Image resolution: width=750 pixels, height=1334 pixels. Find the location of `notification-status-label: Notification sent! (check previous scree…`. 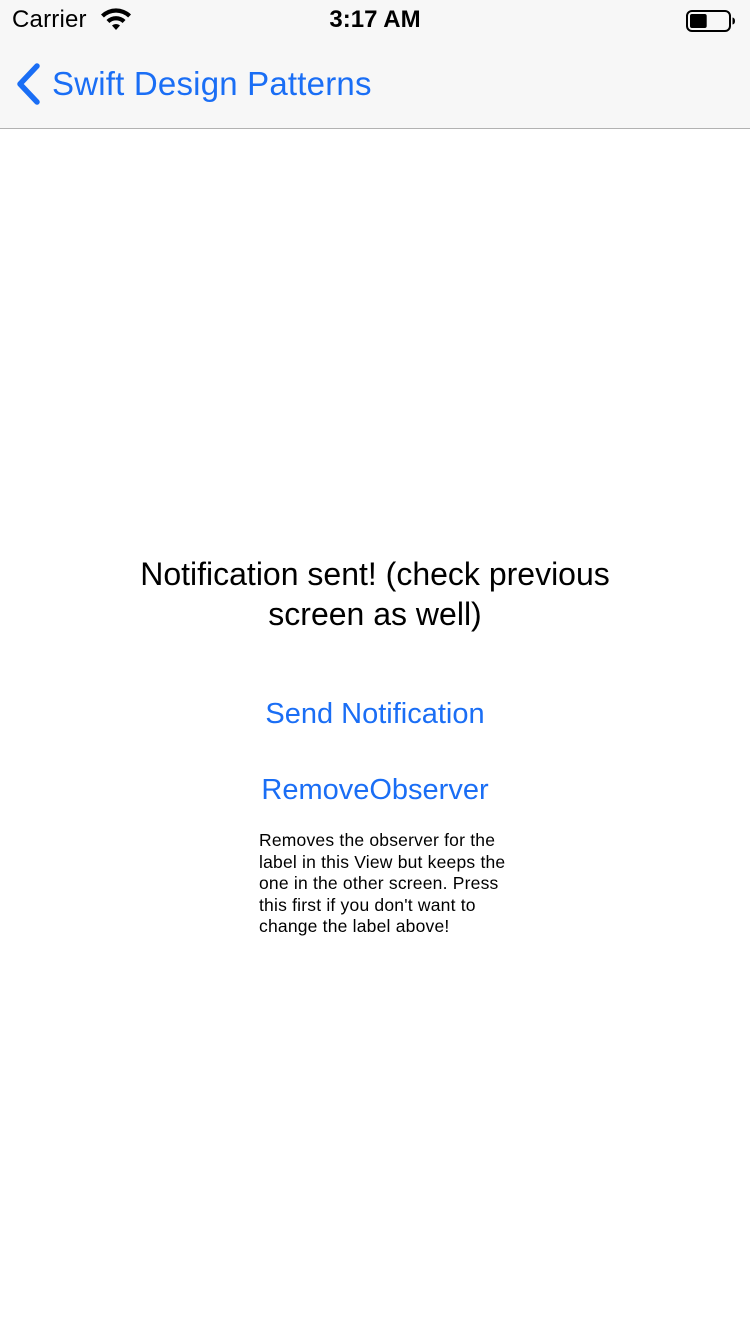

notification-status-label: Notification sent! (check previous scree… is located at coordinates (375, 594).